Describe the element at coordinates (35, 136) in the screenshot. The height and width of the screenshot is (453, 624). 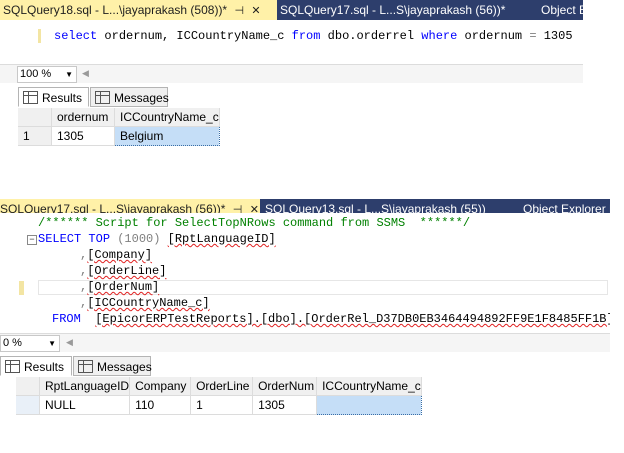
I see `row-number: 1` at that location.